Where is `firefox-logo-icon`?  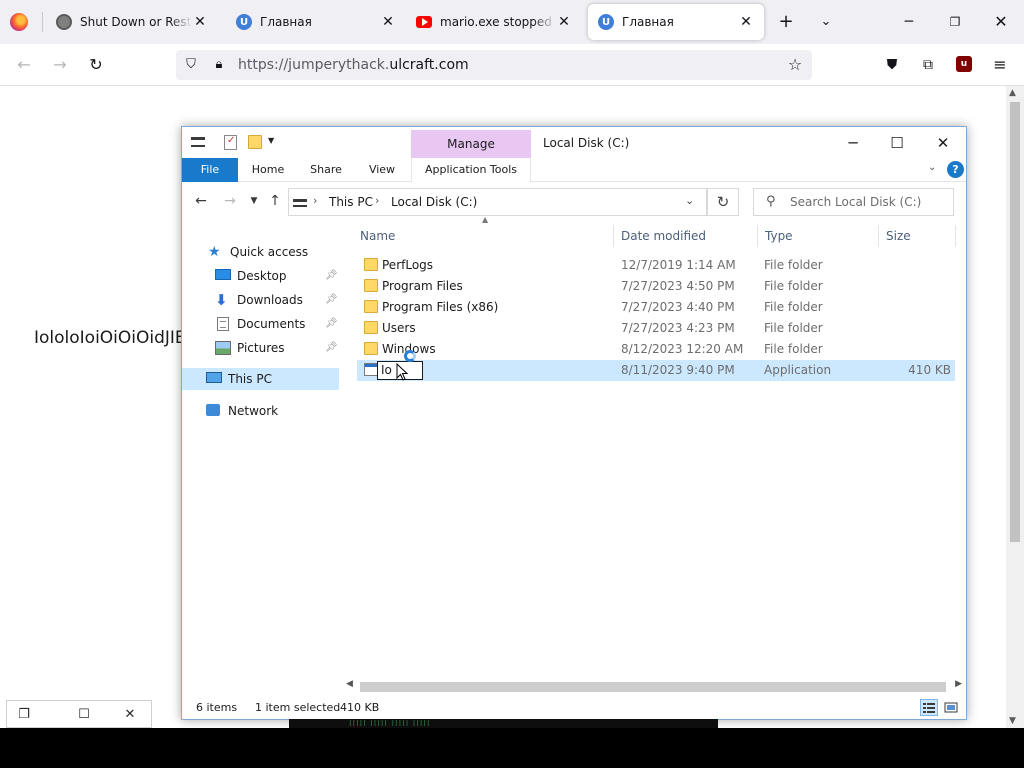
firefox-logo-icon is located at coordinates (19, 22).